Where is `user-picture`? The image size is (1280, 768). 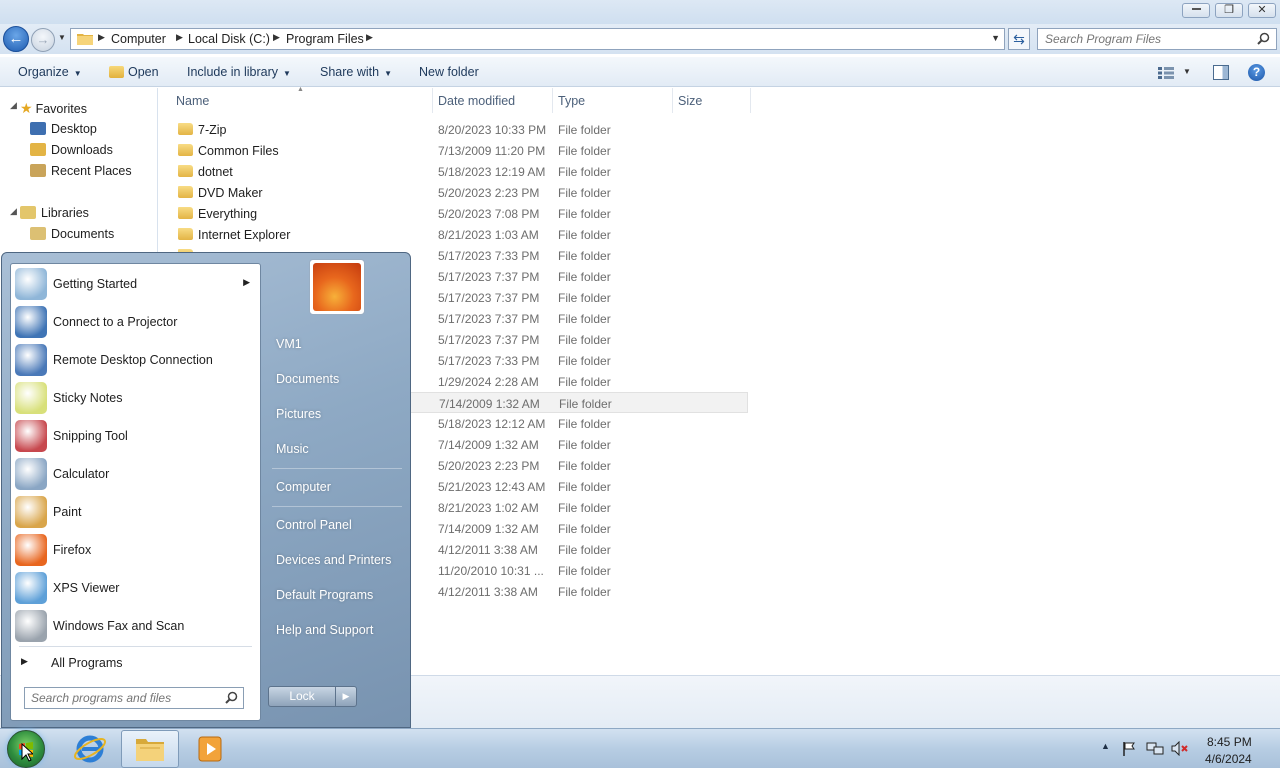 user-picture is located at coordinates (337, 287).